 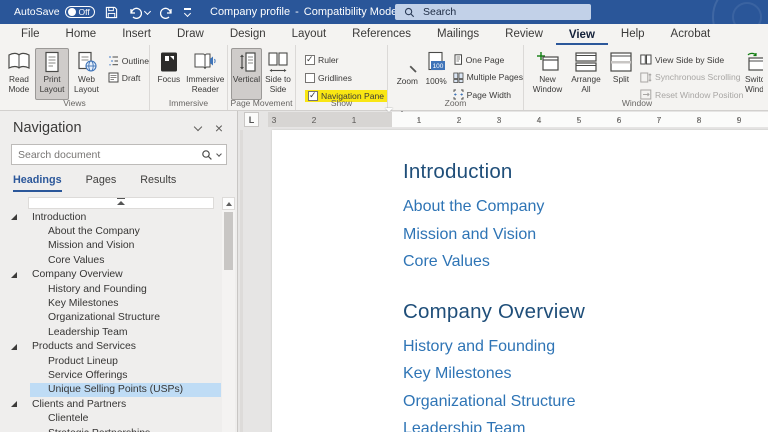 What do you see at coordinates (247, 62) in the screenshot?
I see `vertical-icon` at bounding box center [247, 62].